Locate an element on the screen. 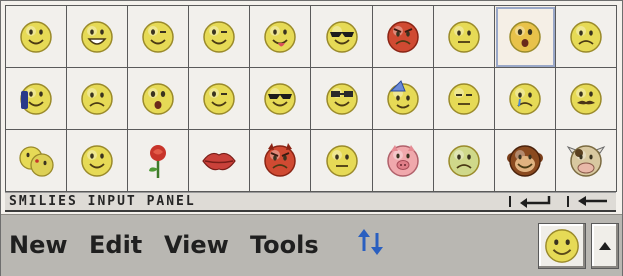 This screenshot has height=276, width=623. menu-new: New is located at coordinates (38, 245).